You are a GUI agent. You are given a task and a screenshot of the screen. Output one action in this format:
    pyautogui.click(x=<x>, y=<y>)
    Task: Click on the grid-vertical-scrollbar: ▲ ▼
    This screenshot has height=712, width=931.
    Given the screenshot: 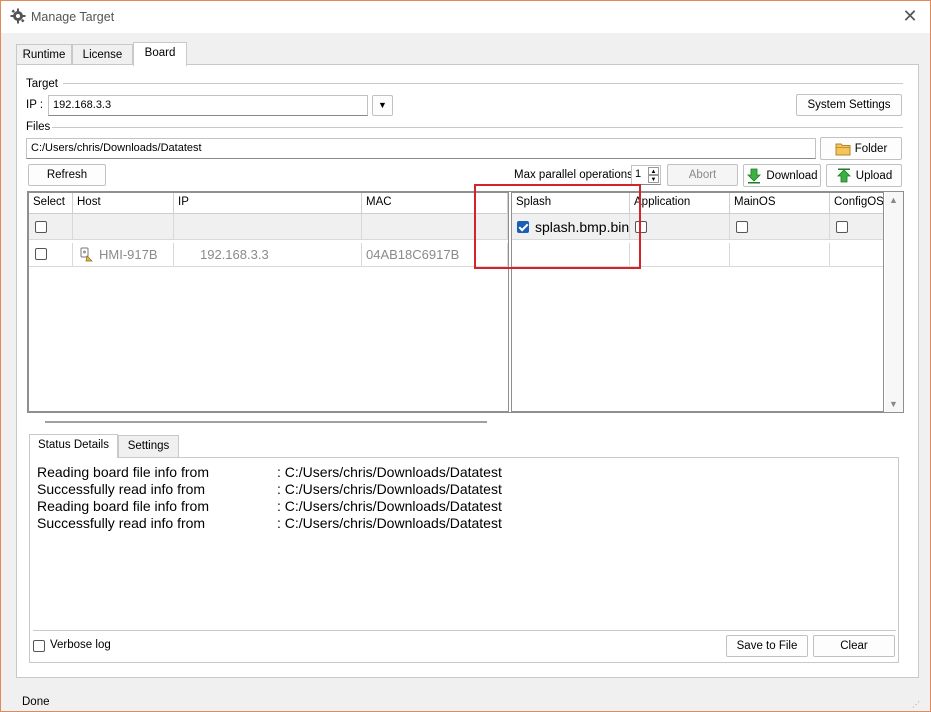 What is the action you would take?
    pyautogui.click(x=894, y=302)
    